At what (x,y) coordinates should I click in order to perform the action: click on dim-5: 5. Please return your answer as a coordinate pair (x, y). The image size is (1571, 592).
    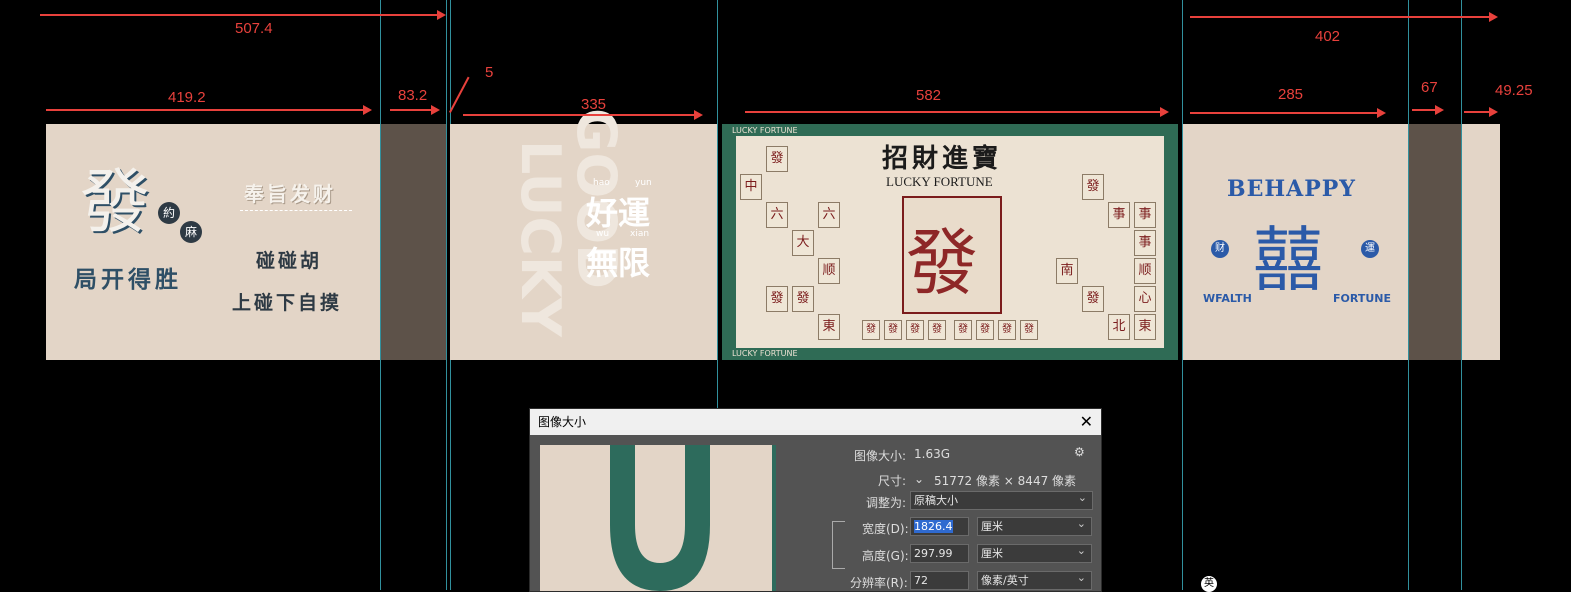
    Looking at the image, I should click on (489, 72).